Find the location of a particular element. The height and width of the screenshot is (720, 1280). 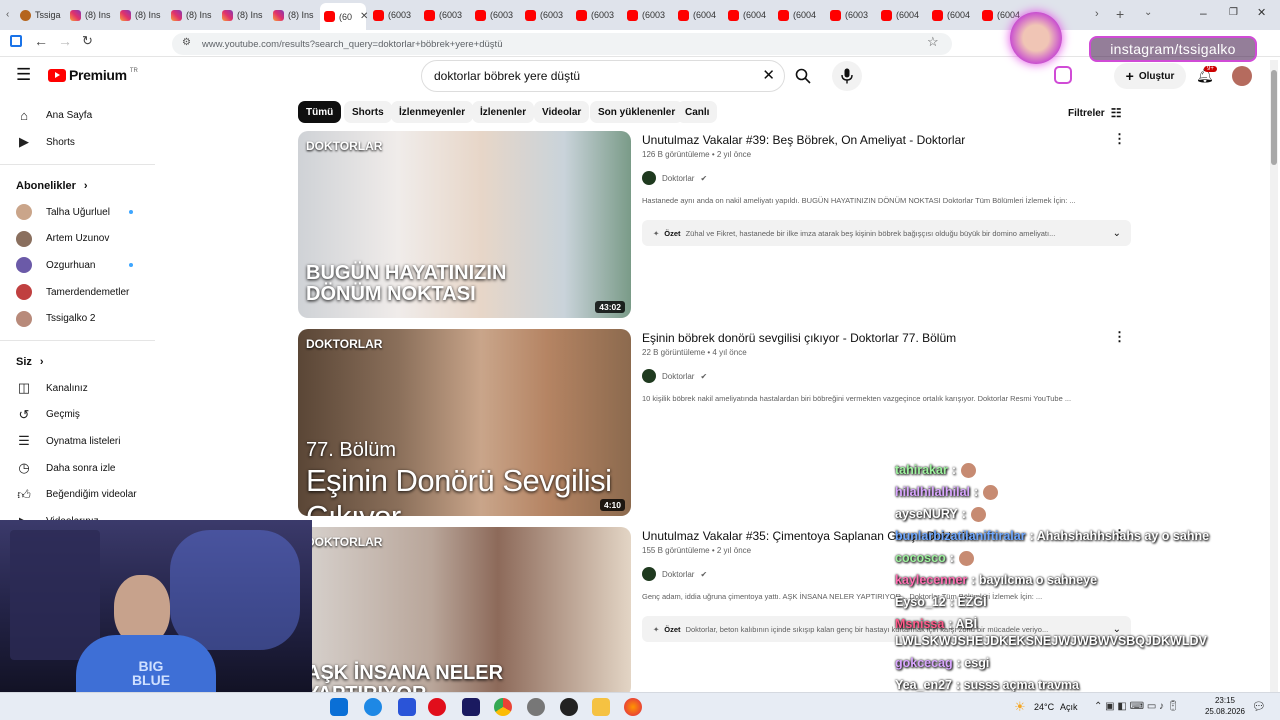

clock-date: 25.08.2026 is located at coordinates (1225, 711).